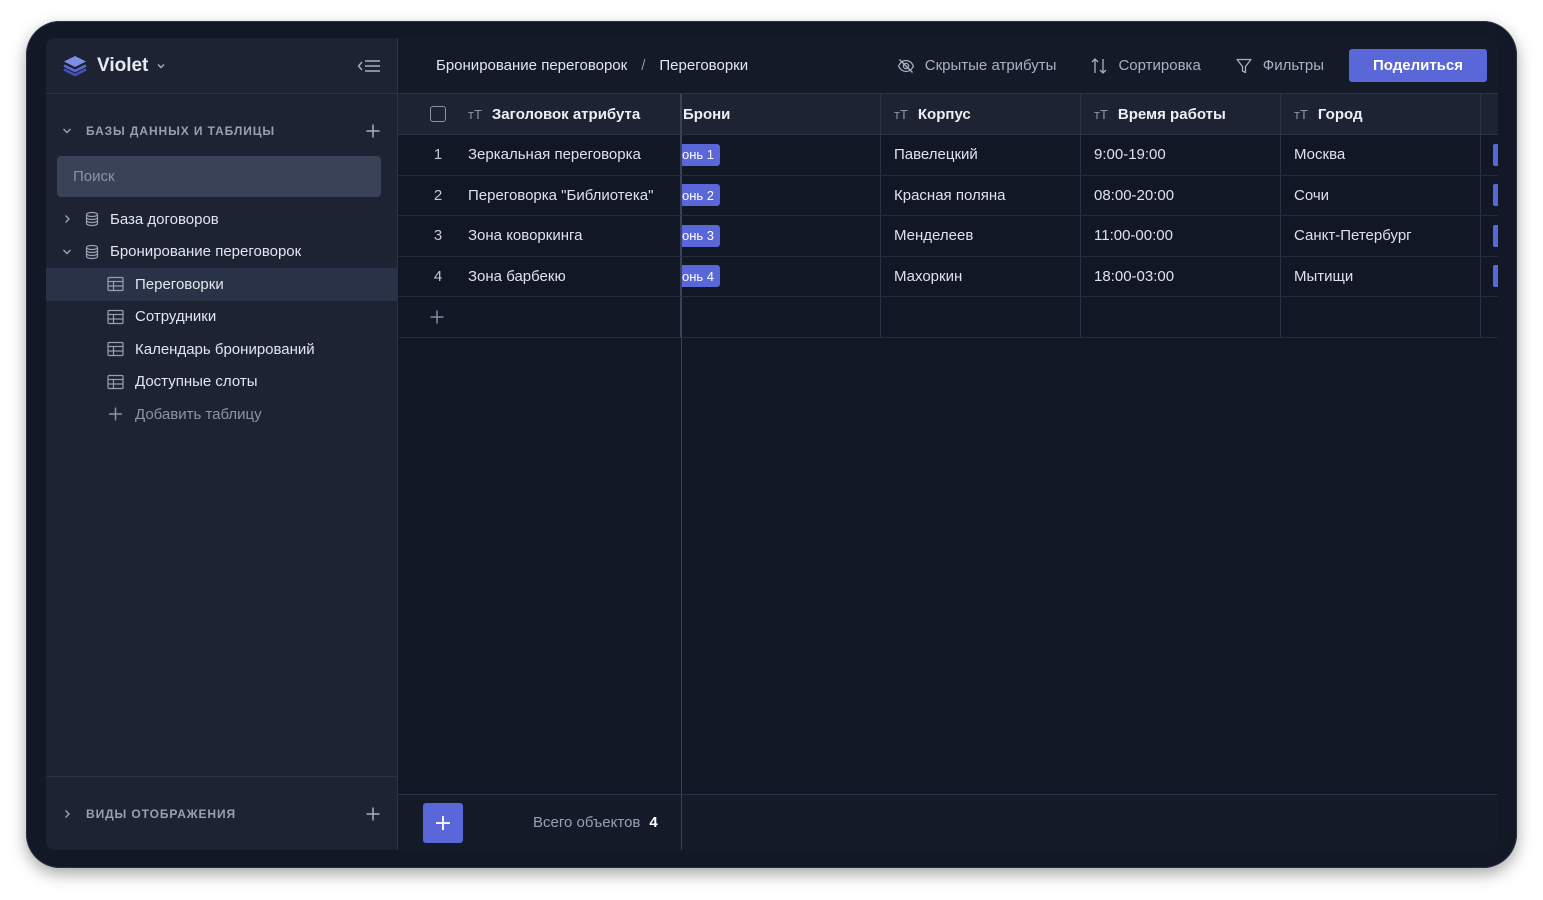  I want to click on chevron-right-icon, so click(67, 813).